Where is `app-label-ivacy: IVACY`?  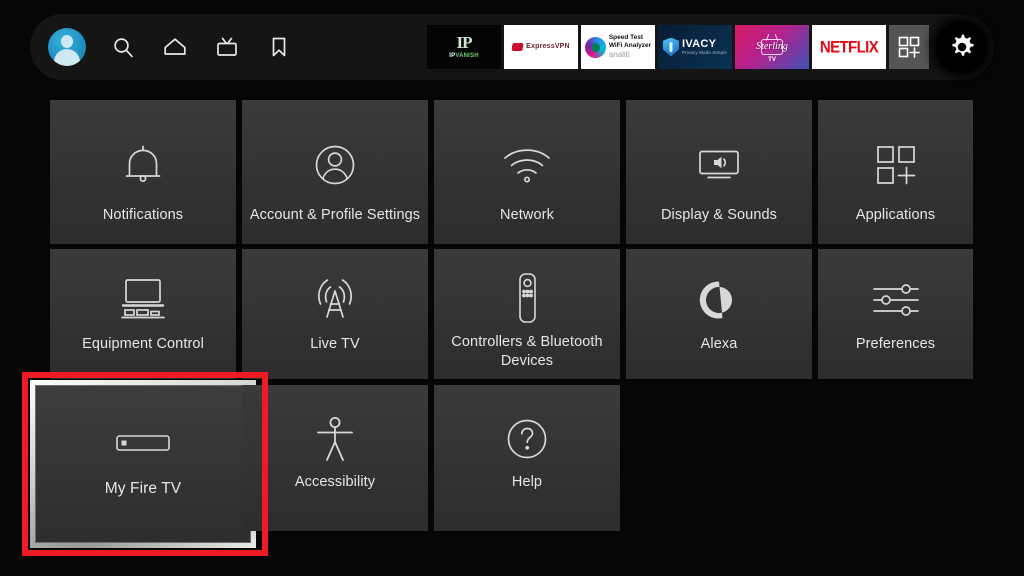 app-label-ivacy: IVACY is located at coordinates (699, 43).